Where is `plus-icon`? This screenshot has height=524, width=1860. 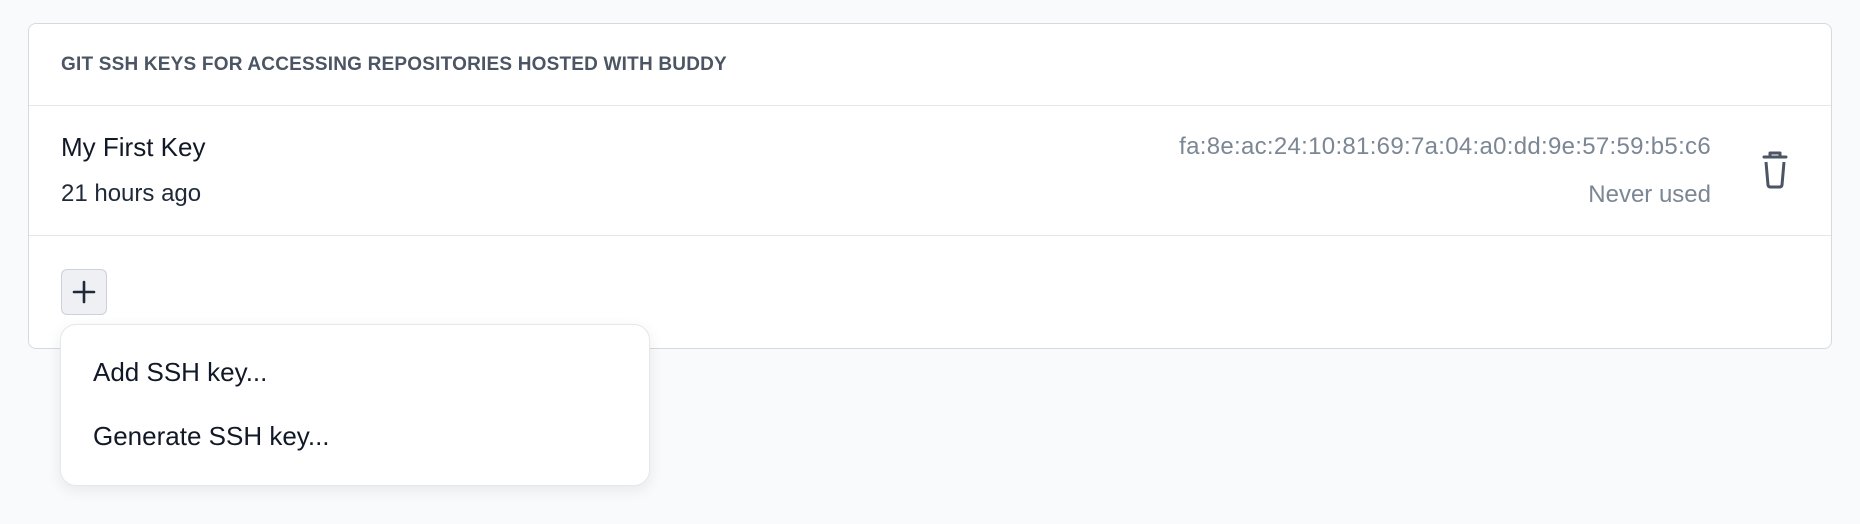
plus-icon is located at coordinates (84, 292).